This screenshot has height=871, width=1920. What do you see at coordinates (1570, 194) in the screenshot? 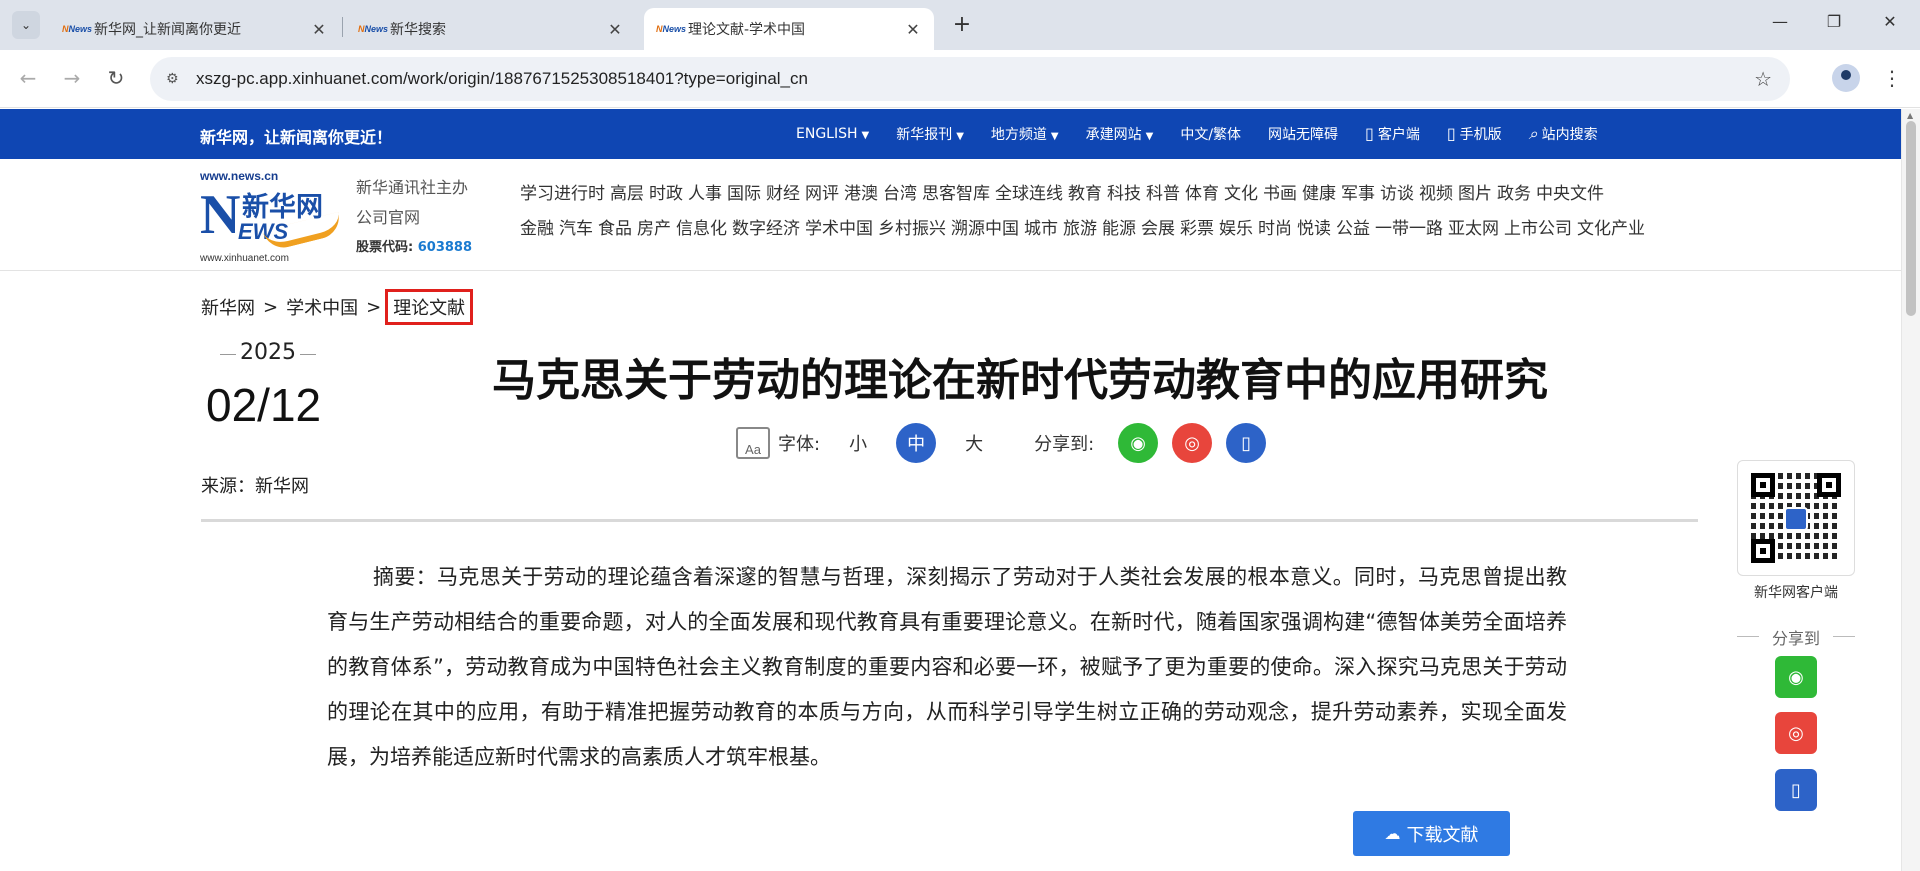
I see `channel-link: 中央文件` at bounding box center [1570, 194].